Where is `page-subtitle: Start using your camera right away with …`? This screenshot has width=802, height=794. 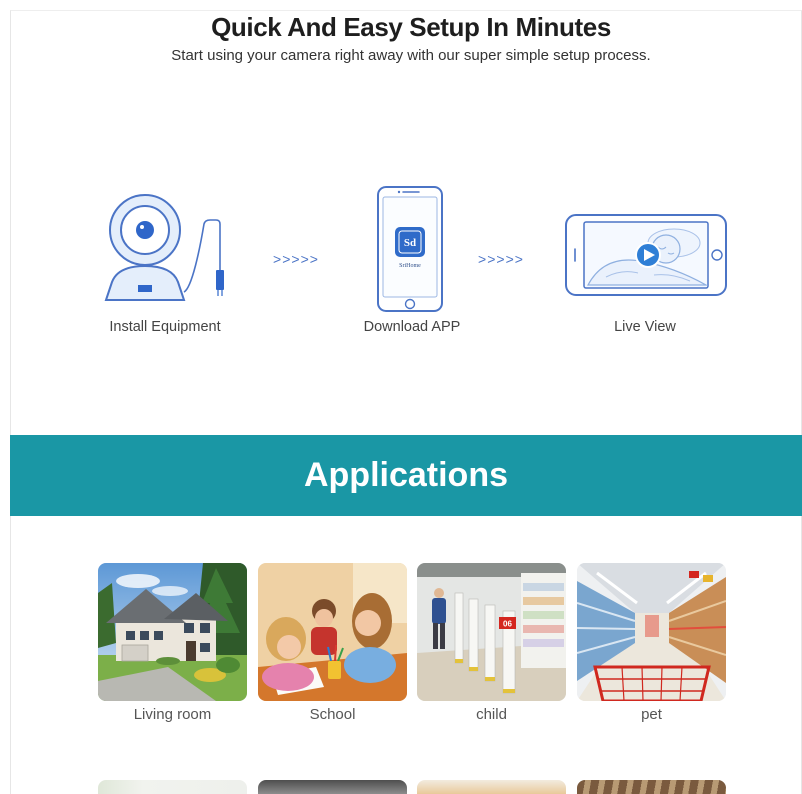
page-subtitle: Start using your camera right away with … is located at coordinates (411, 55).